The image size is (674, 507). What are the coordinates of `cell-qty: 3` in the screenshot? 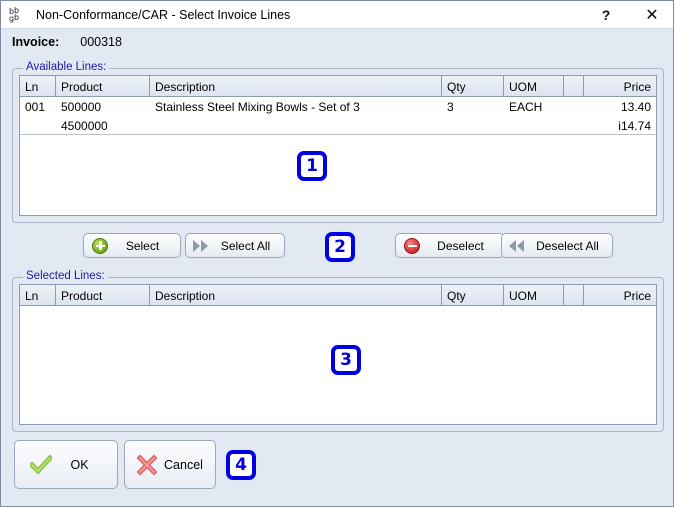 It's located at (450, 107).